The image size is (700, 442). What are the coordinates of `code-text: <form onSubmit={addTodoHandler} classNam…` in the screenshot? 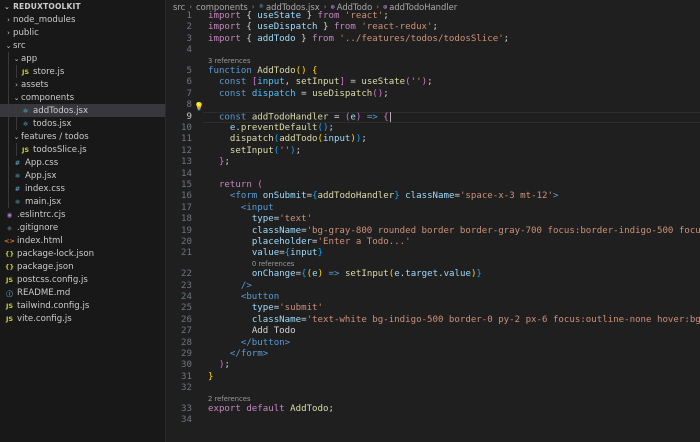 It's located at (383, 196).